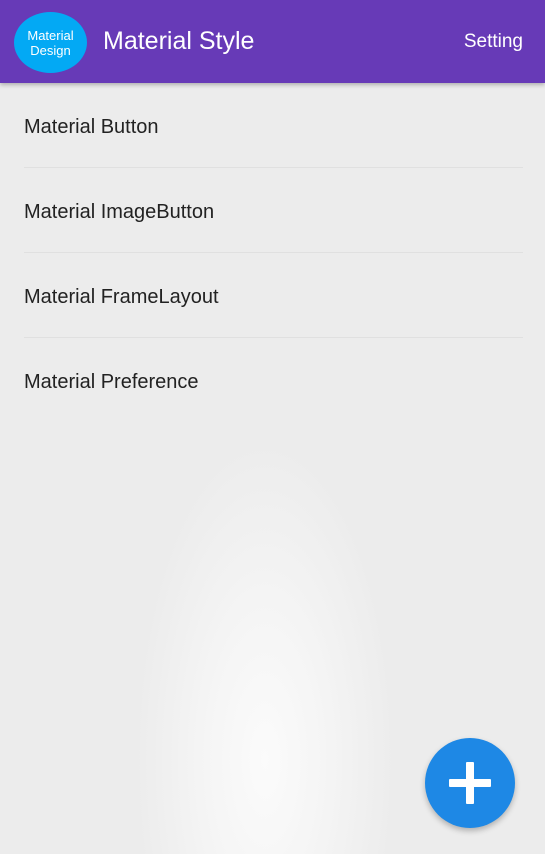 This screenshot has width=545, height=854. I want to click on list-item-material-imagebutton: Material ImageButton, so click(272, 210).